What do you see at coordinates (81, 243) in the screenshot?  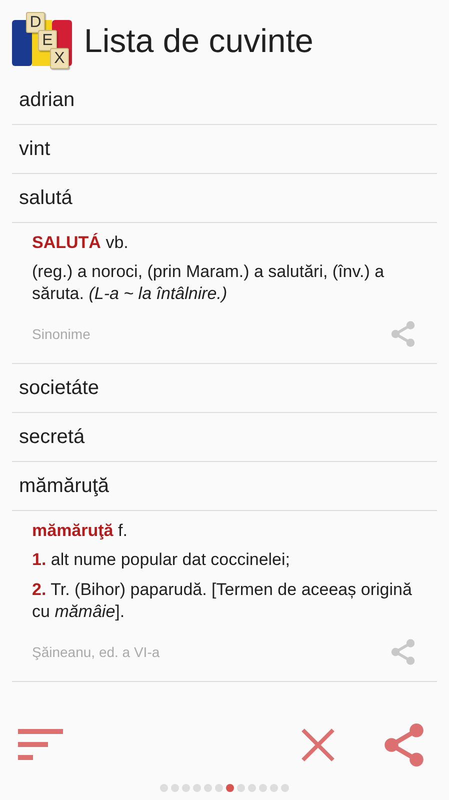 I see `definition-heading: SALUTÁ vb.` at bounding box center [81, 243].